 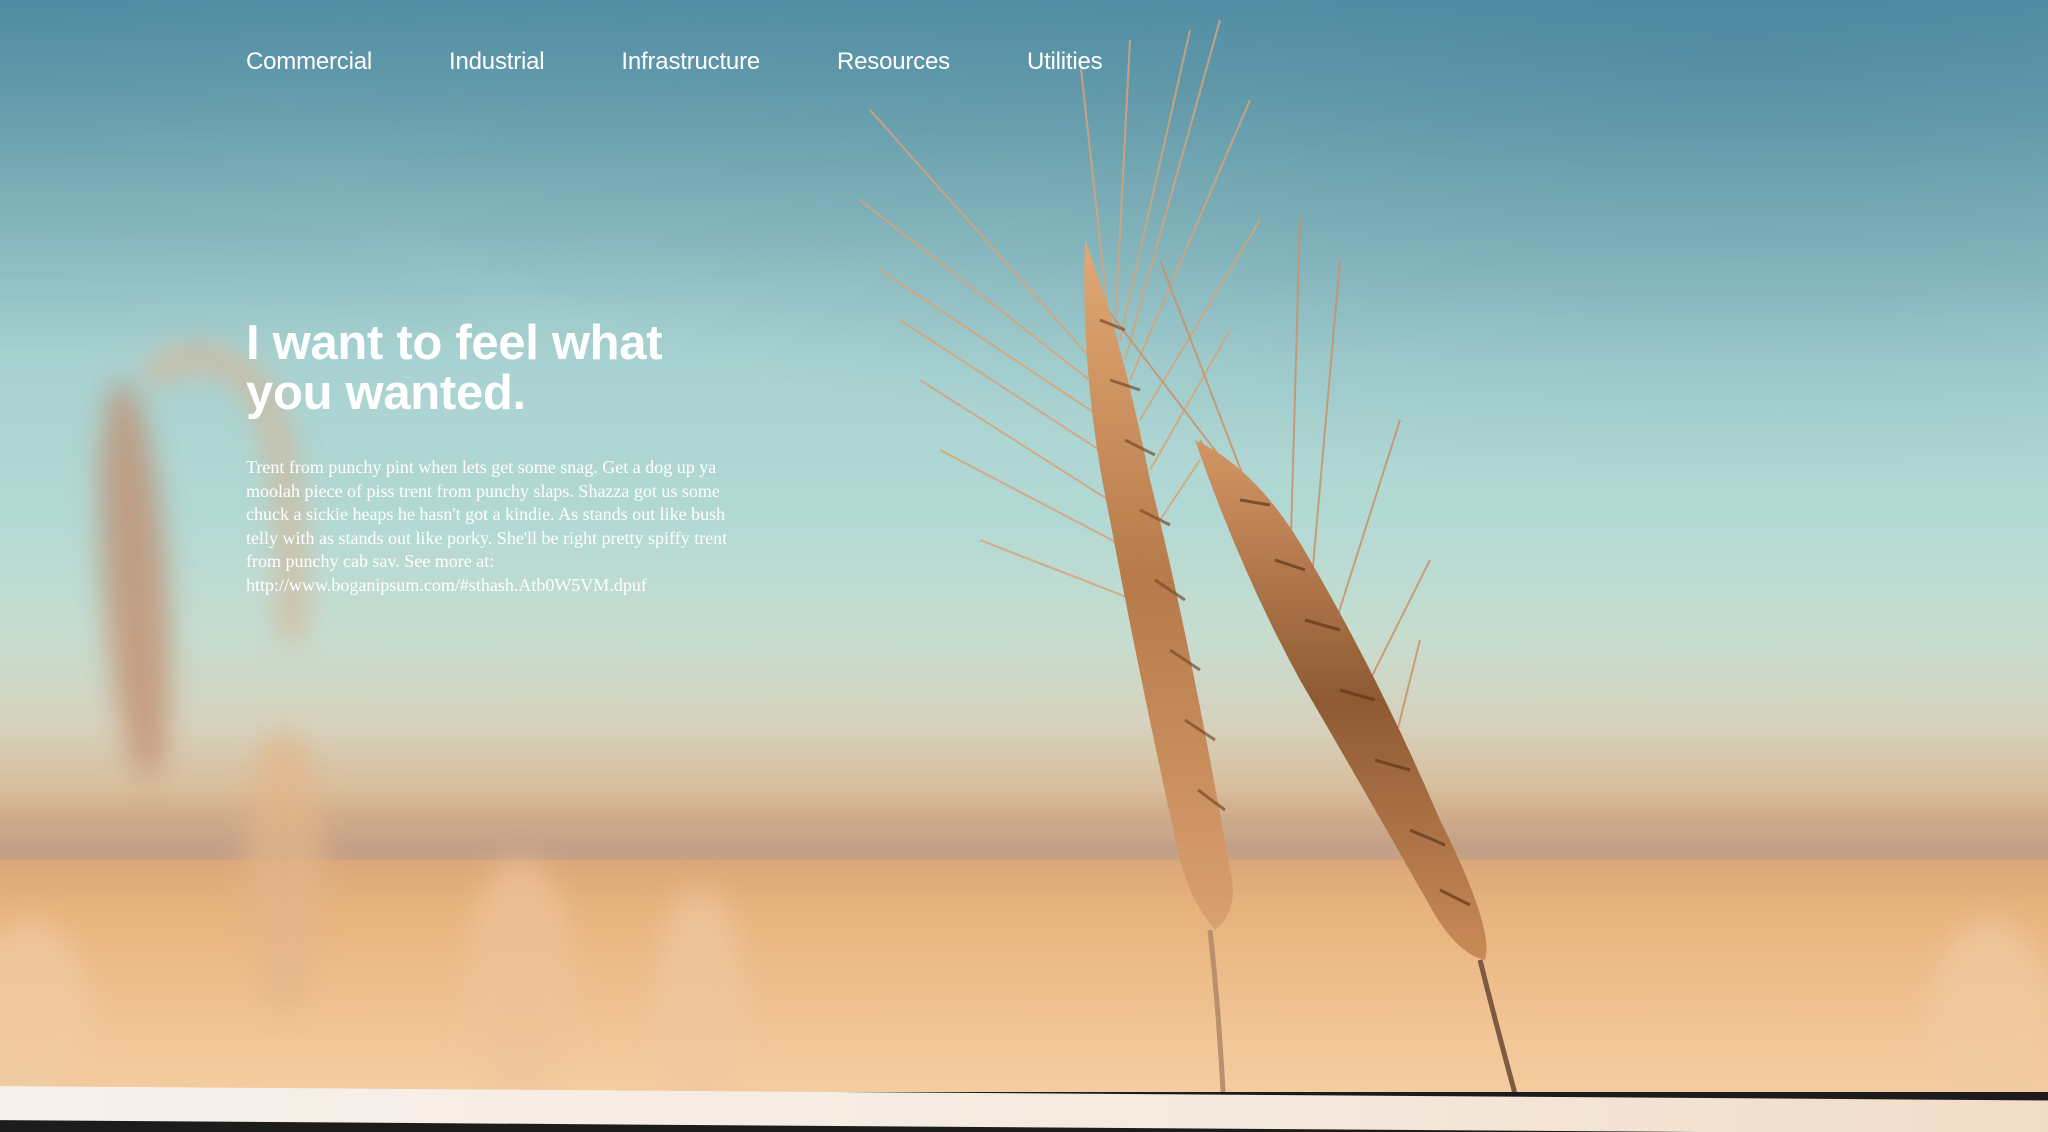 I want to click on nav-item-resources: Resources, so click(x=893, y=62).